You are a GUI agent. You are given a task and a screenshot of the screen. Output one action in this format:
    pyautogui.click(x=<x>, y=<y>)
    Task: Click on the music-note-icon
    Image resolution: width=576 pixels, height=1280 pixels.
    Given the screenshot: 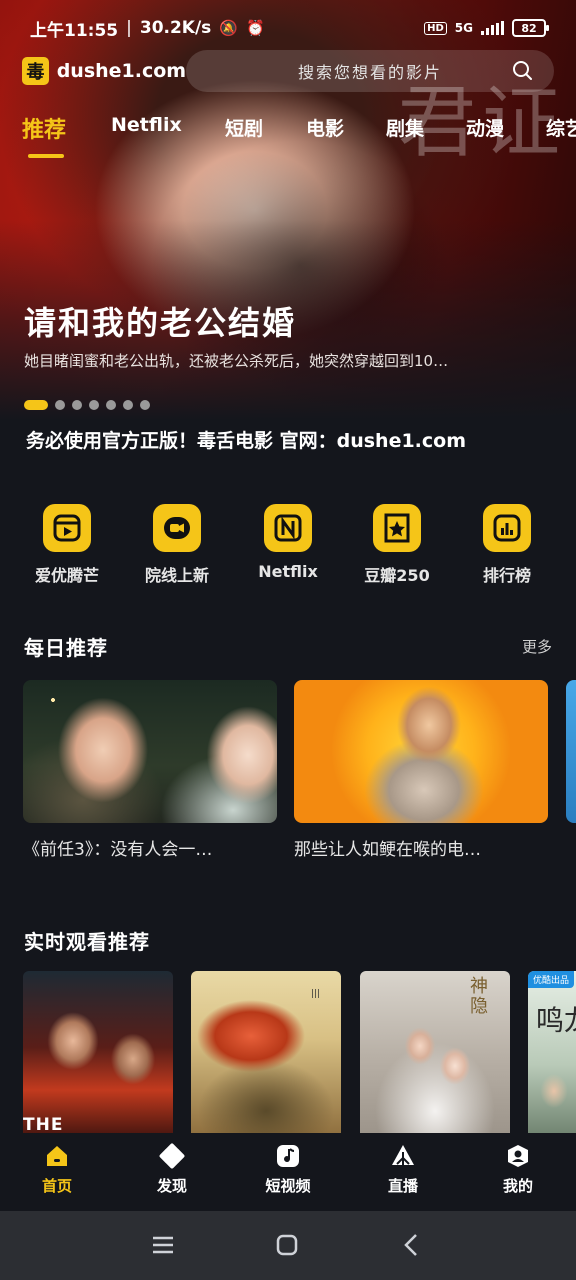 What is the action you would take?
    pyautogui.click(x=288, y=1156)
    